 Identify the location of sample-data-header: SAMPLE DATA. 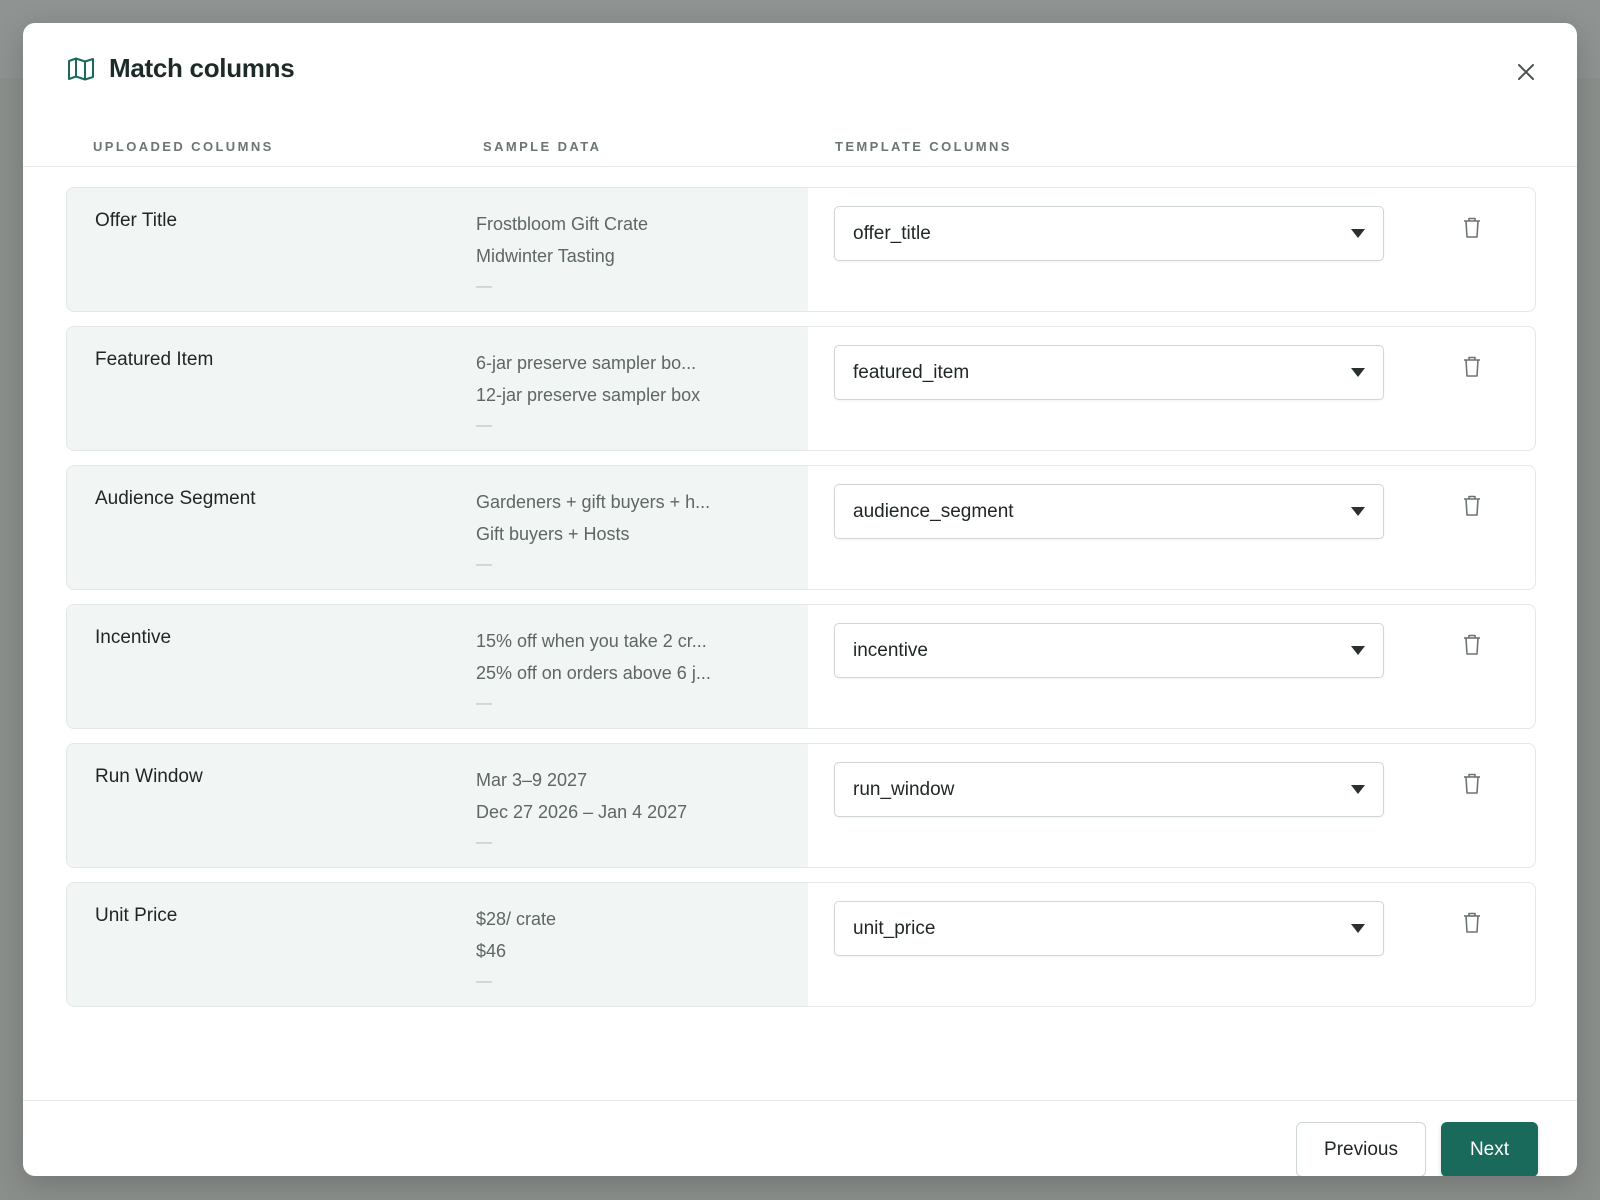
(542, 146).